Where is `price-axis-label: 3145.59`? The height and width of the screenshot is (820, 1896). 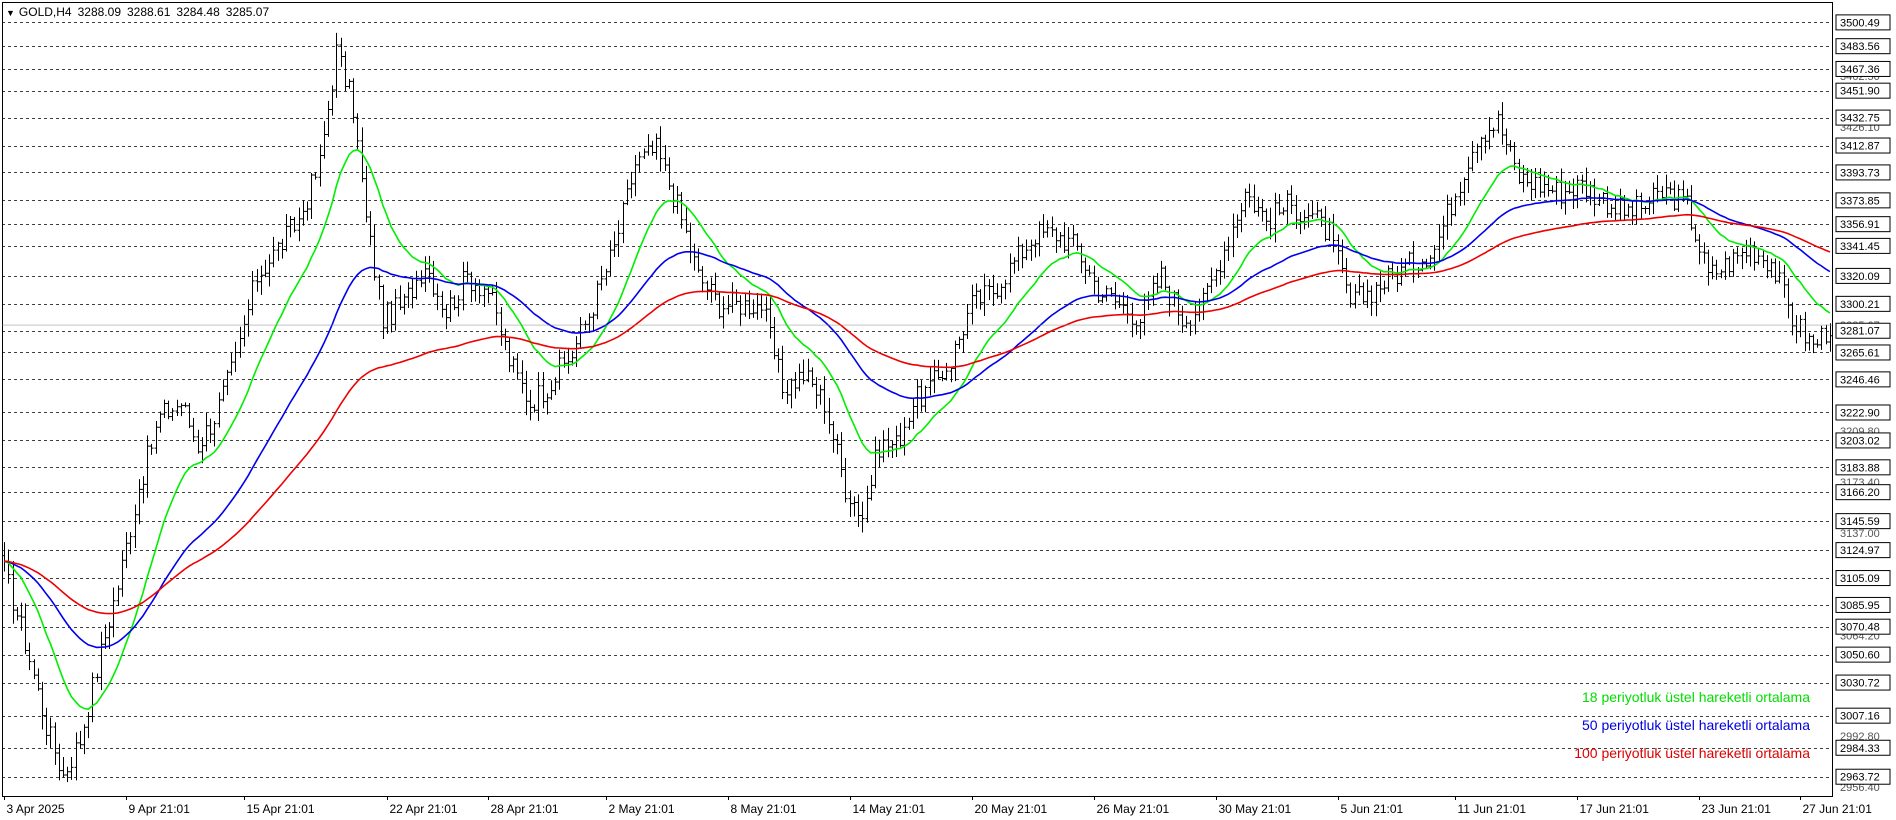 price-axis-label: 3145.59 is located at coordinates (1860, 522).